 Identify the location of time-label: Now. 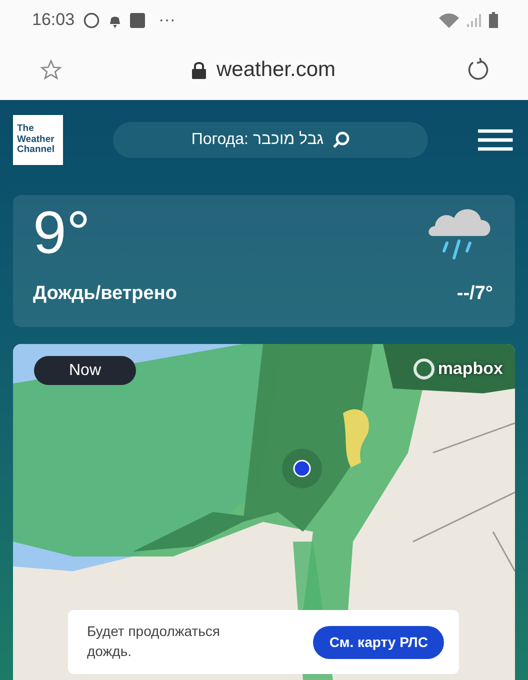
(85, 370).